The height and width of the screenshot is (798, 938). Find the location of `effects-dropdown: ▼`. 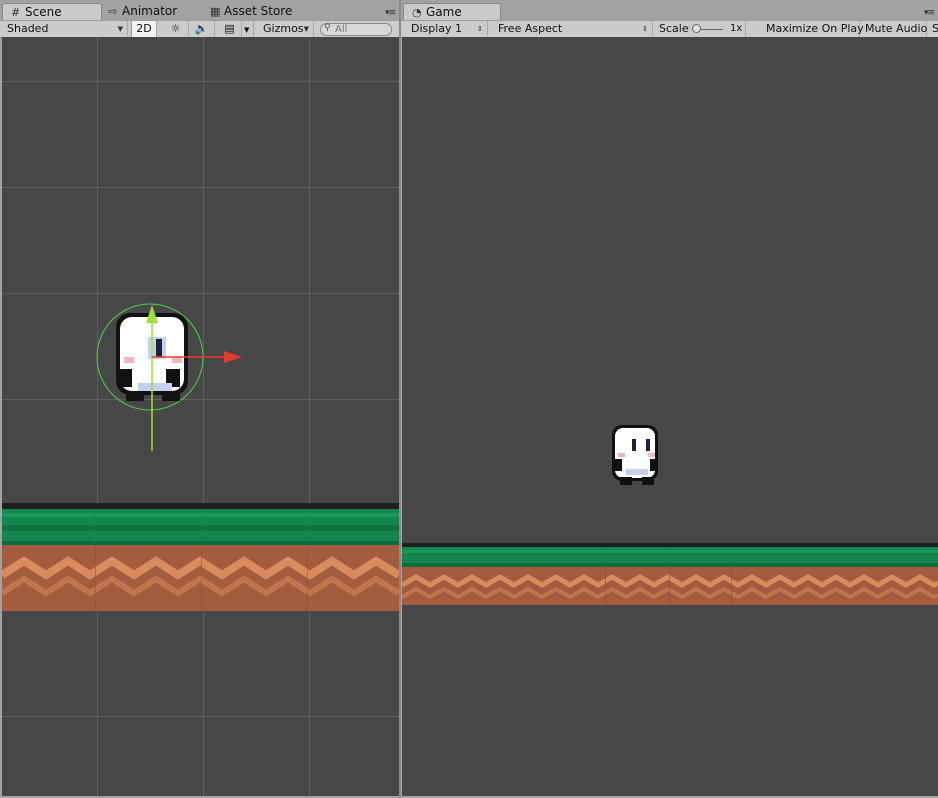

effects-dropdown: ▼ is located at coordinates (248, 29).